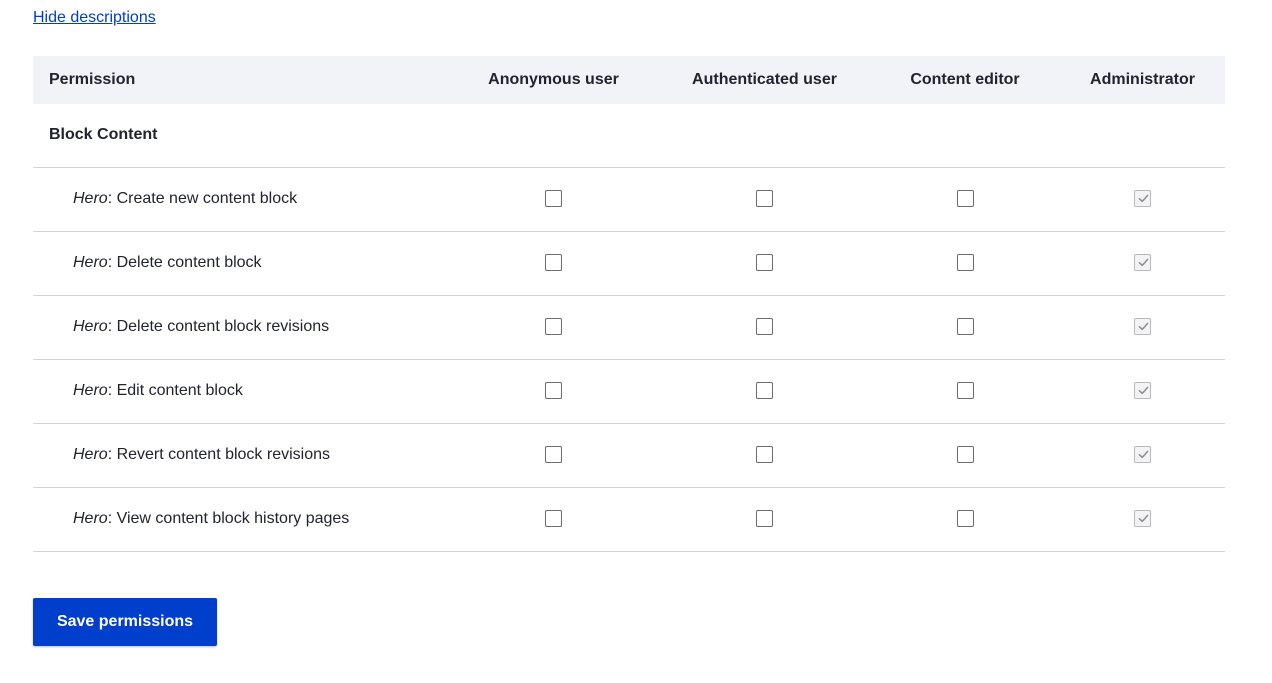 This screenshot has width=1272, height=683. What do you see at coordinates (175, 390) in the screenshot?
I see `permission-label: : Edit content block` at bounding box center [175, 390].